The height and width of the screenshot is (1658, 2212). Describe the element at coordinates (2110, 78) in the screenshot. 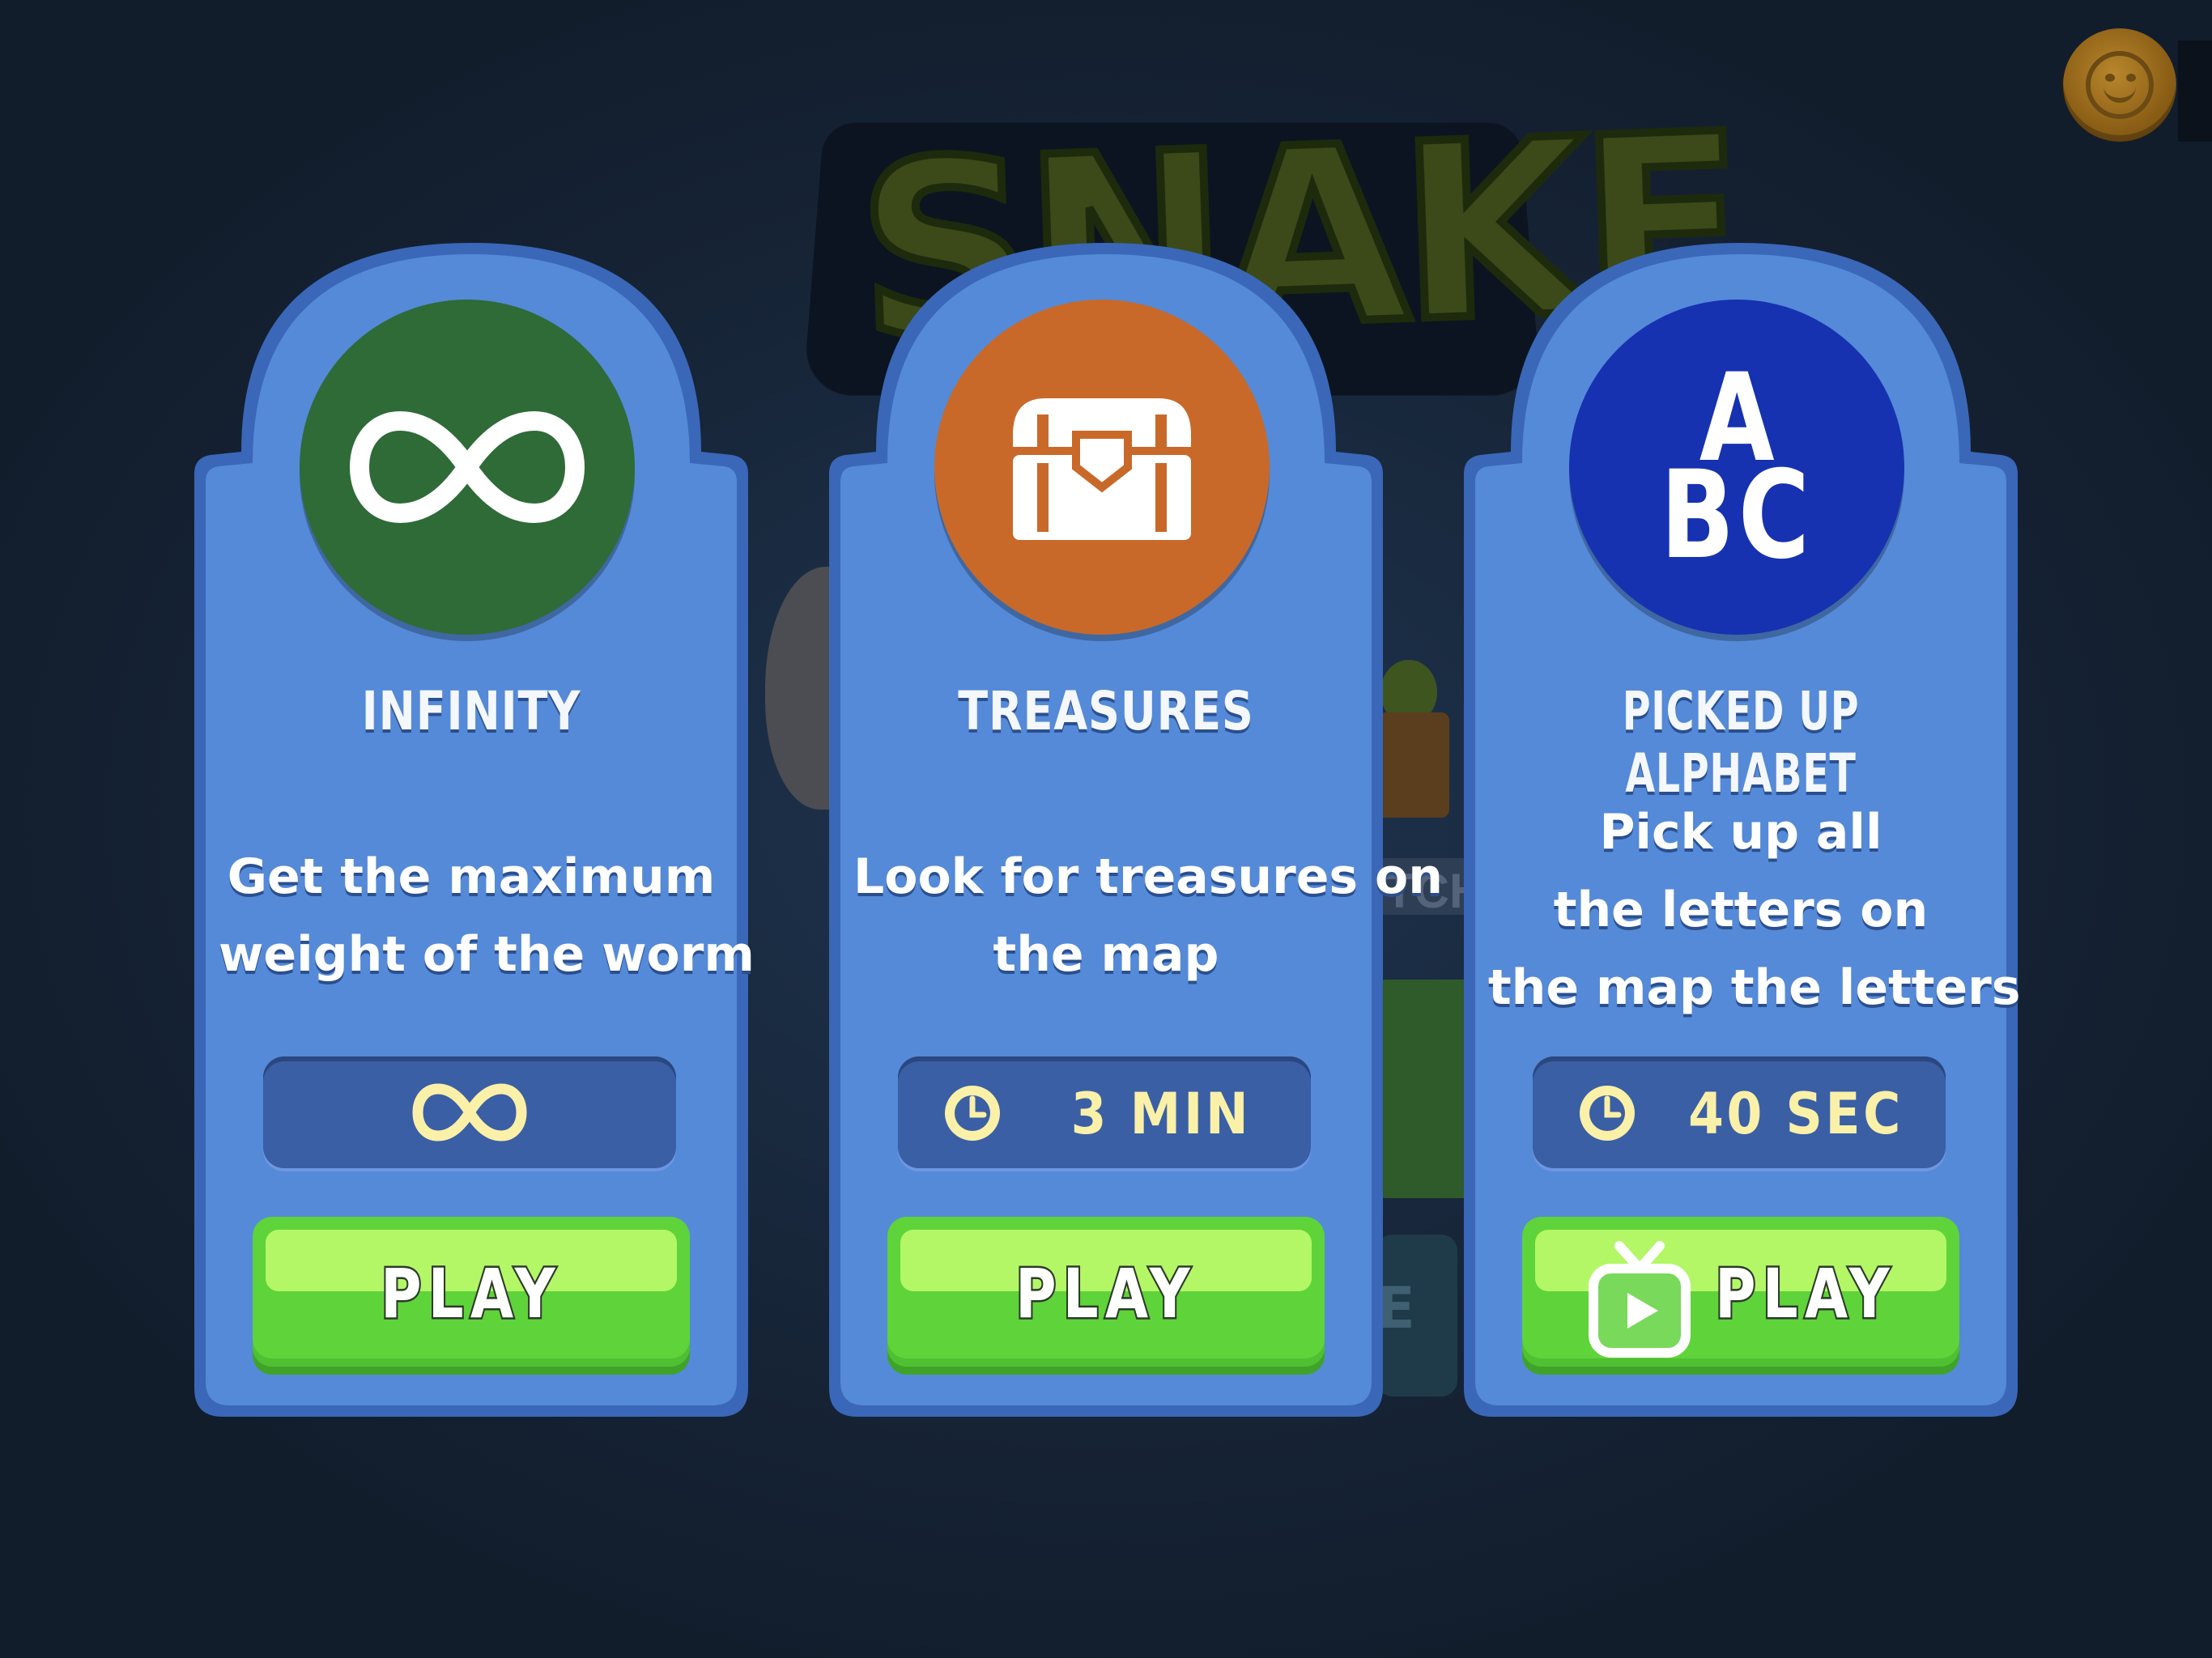

I see `coin-eye-left` at that location.